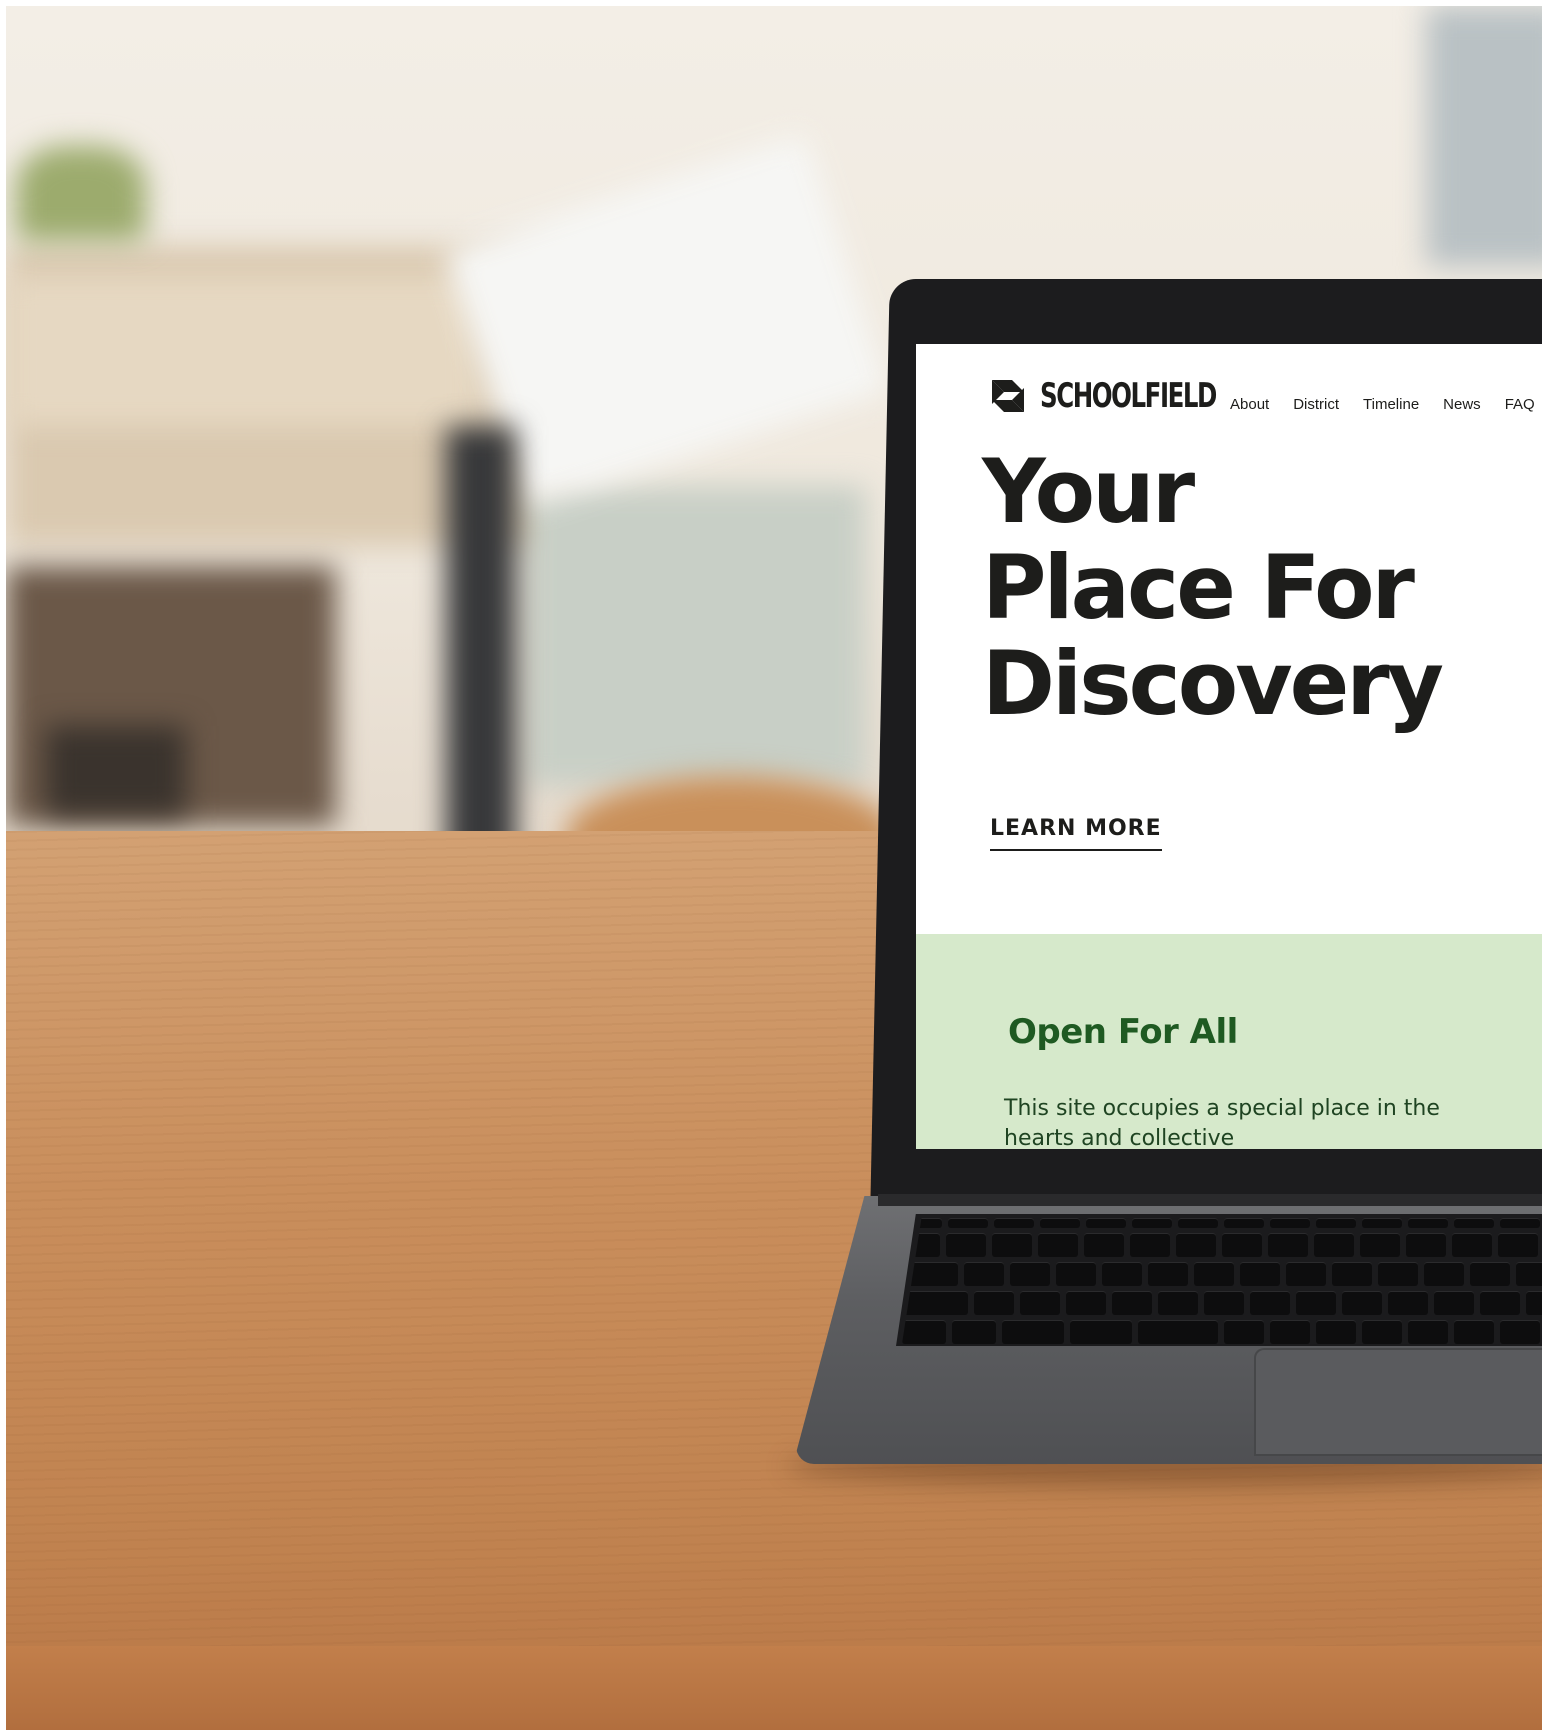 The height and width of the screenshot is (1730, 1542). What do you see at coordinates (1008, 396) in the screenshot?
I see `s-monogram-icon` at bounding box center [1008, 396].